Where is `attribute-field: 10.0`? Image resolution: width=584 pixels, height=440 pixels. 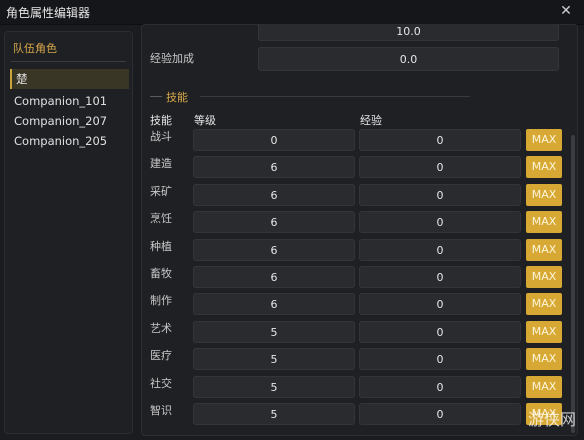 attribute-field: 10.0 is located at coordinates (408, 33).